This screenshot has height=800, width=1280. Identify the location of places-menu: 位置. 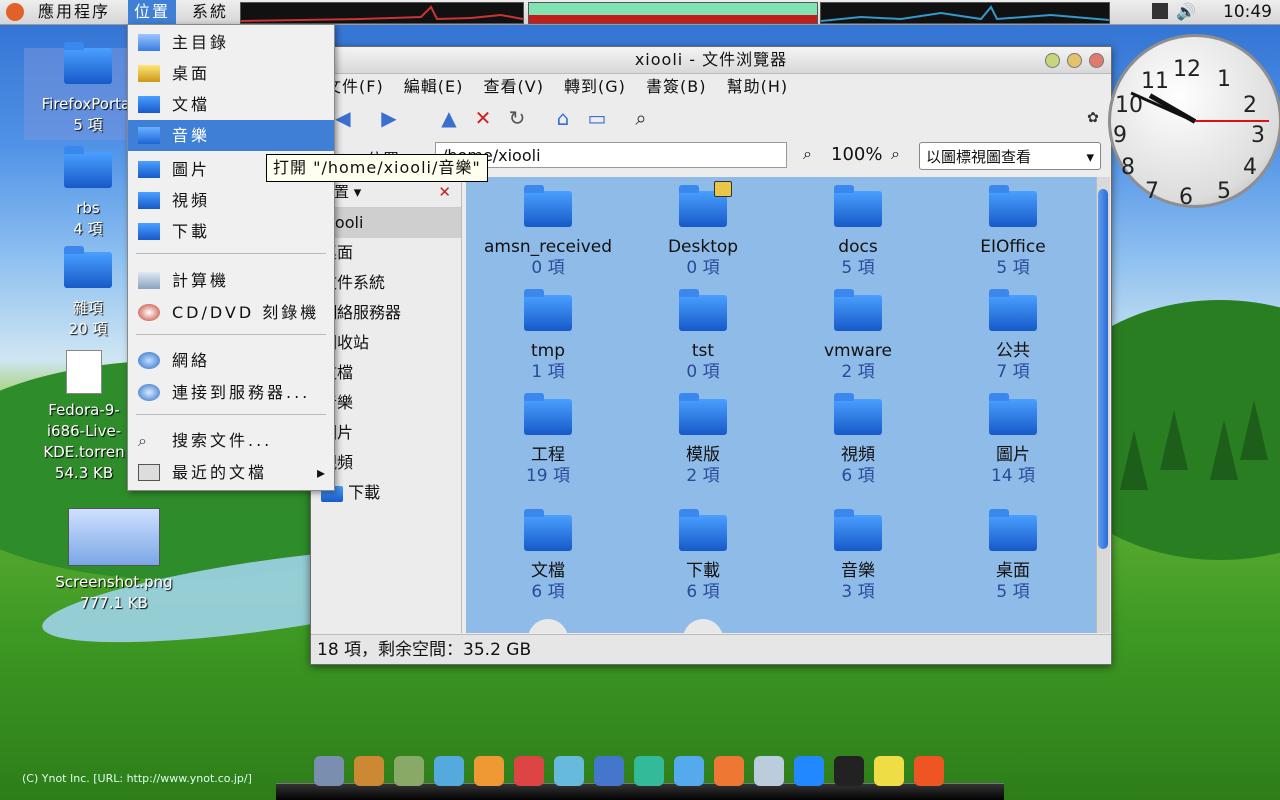
(152, 12).